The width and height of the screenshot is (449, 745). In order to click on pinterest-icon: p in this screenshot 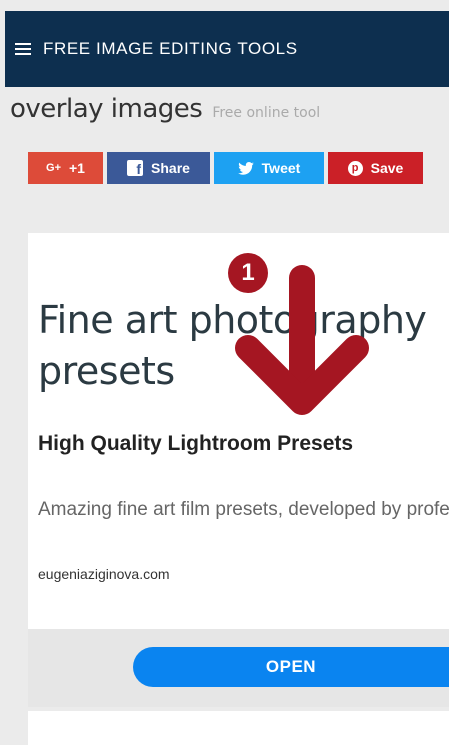, I will do `click(355, 168)`.